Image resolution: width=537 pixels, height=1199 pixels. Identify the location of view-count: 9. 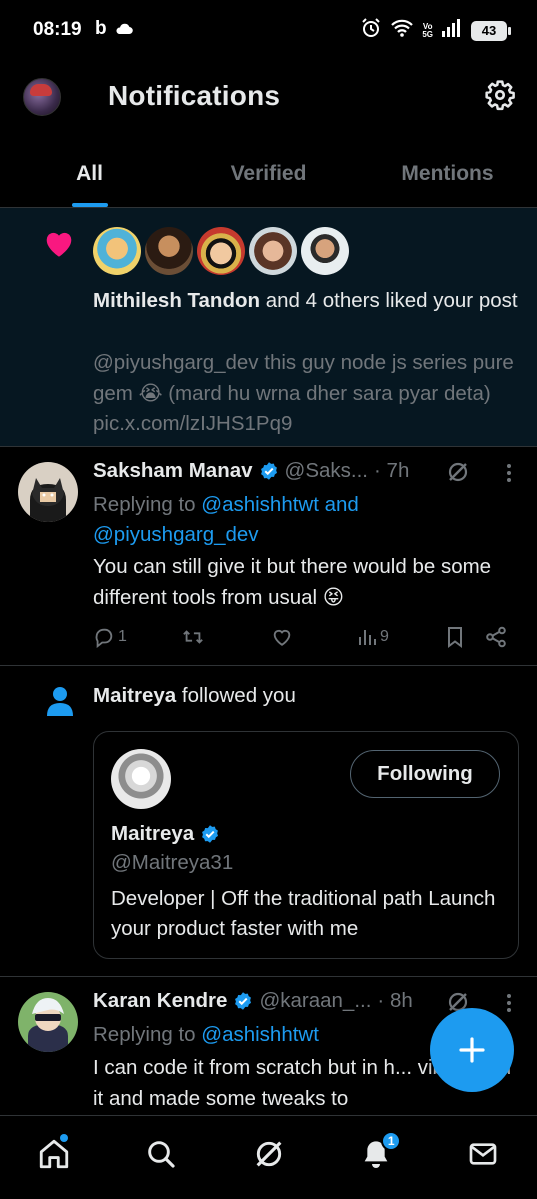
(384, 636).